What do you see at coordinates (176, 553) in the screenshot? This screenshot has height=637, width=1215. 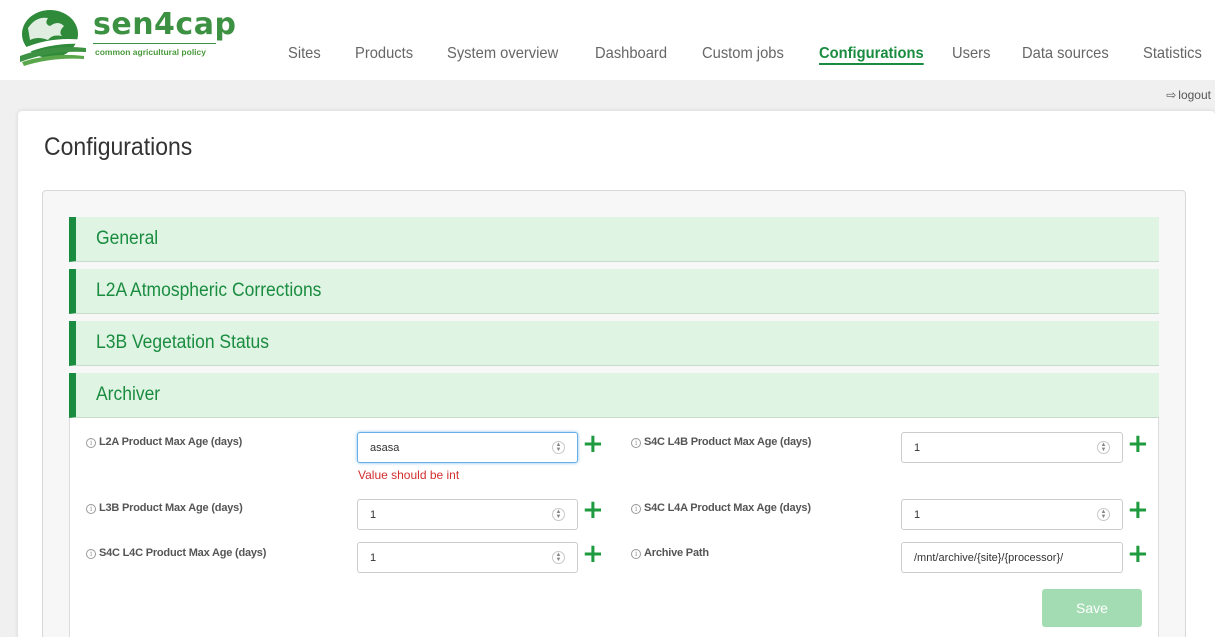 I see `field-label-s4c-l4c-max-age: i S4C L4C Product Max Age (days)` at bounding box center [176, 553].